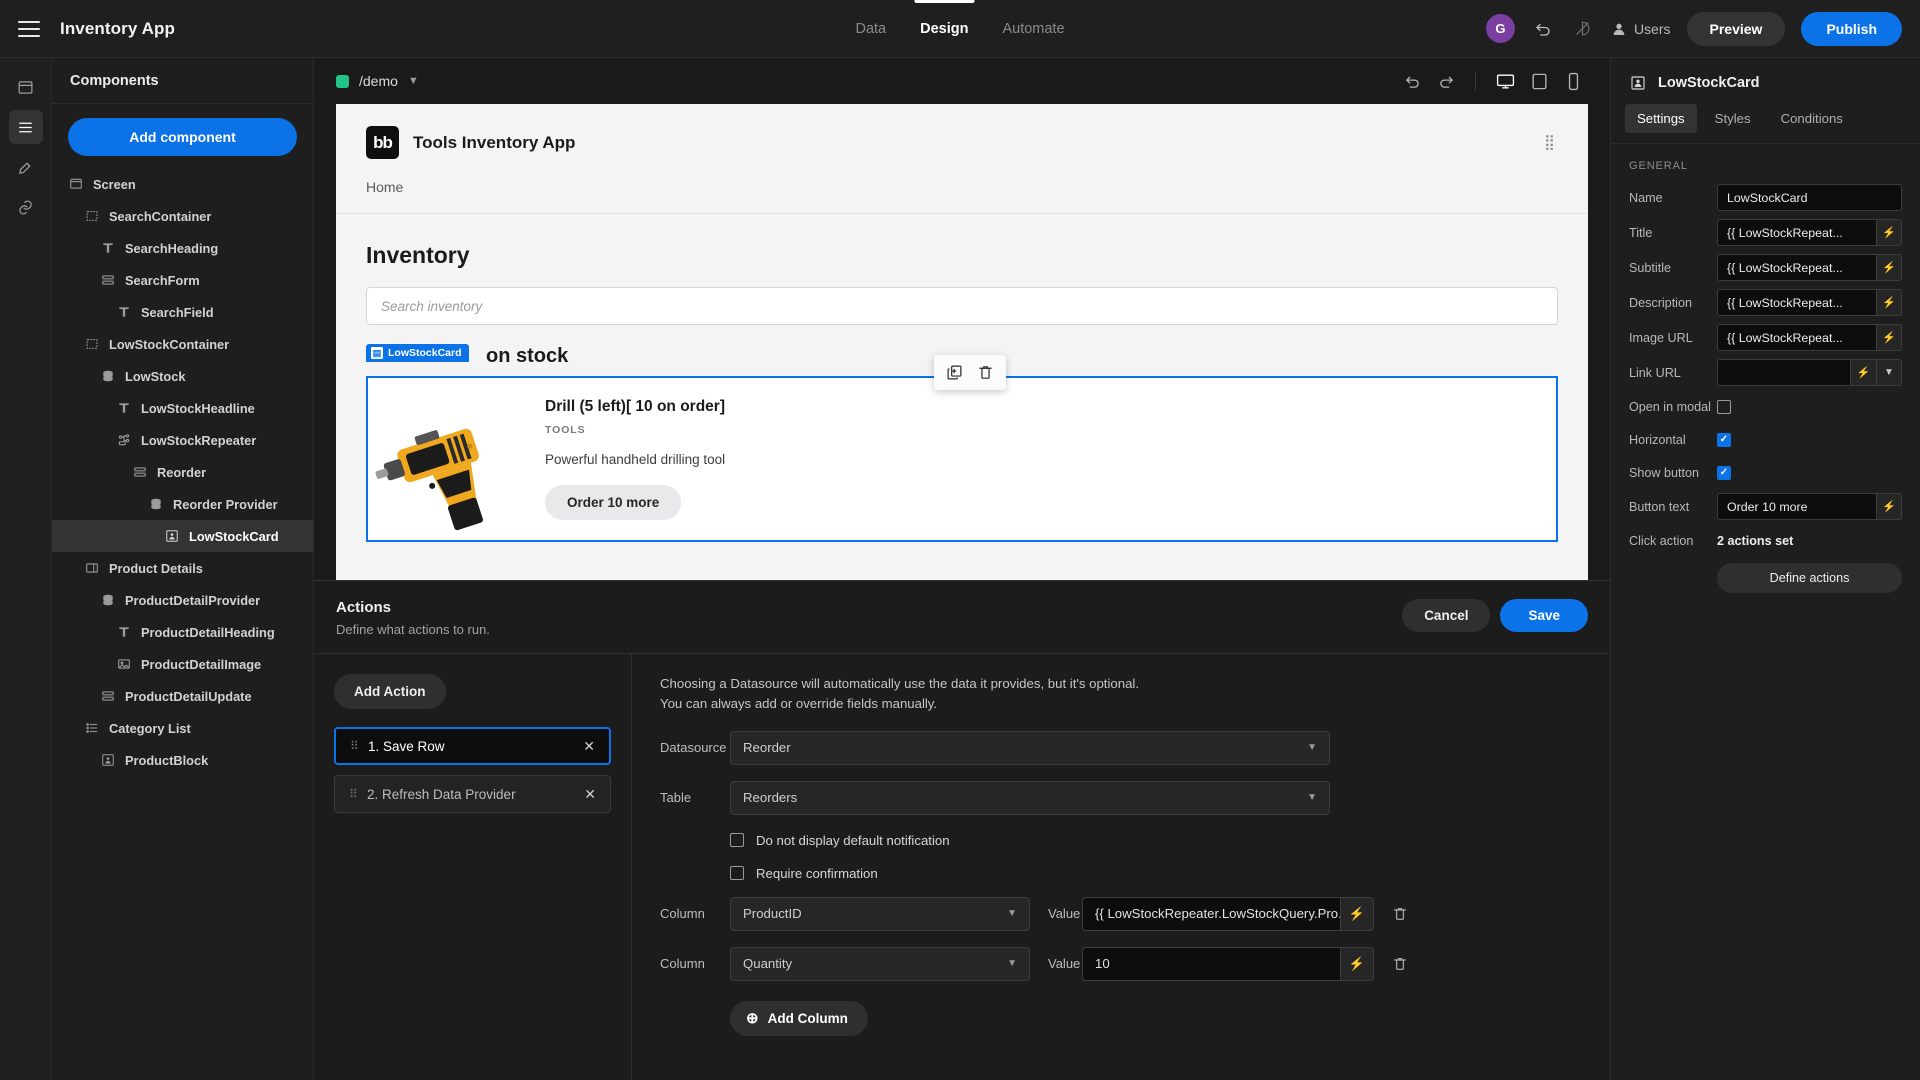 The image size is (1920, 1080). I want to click on tree-item-searchheading: SearchHeading, so click(182, 248).